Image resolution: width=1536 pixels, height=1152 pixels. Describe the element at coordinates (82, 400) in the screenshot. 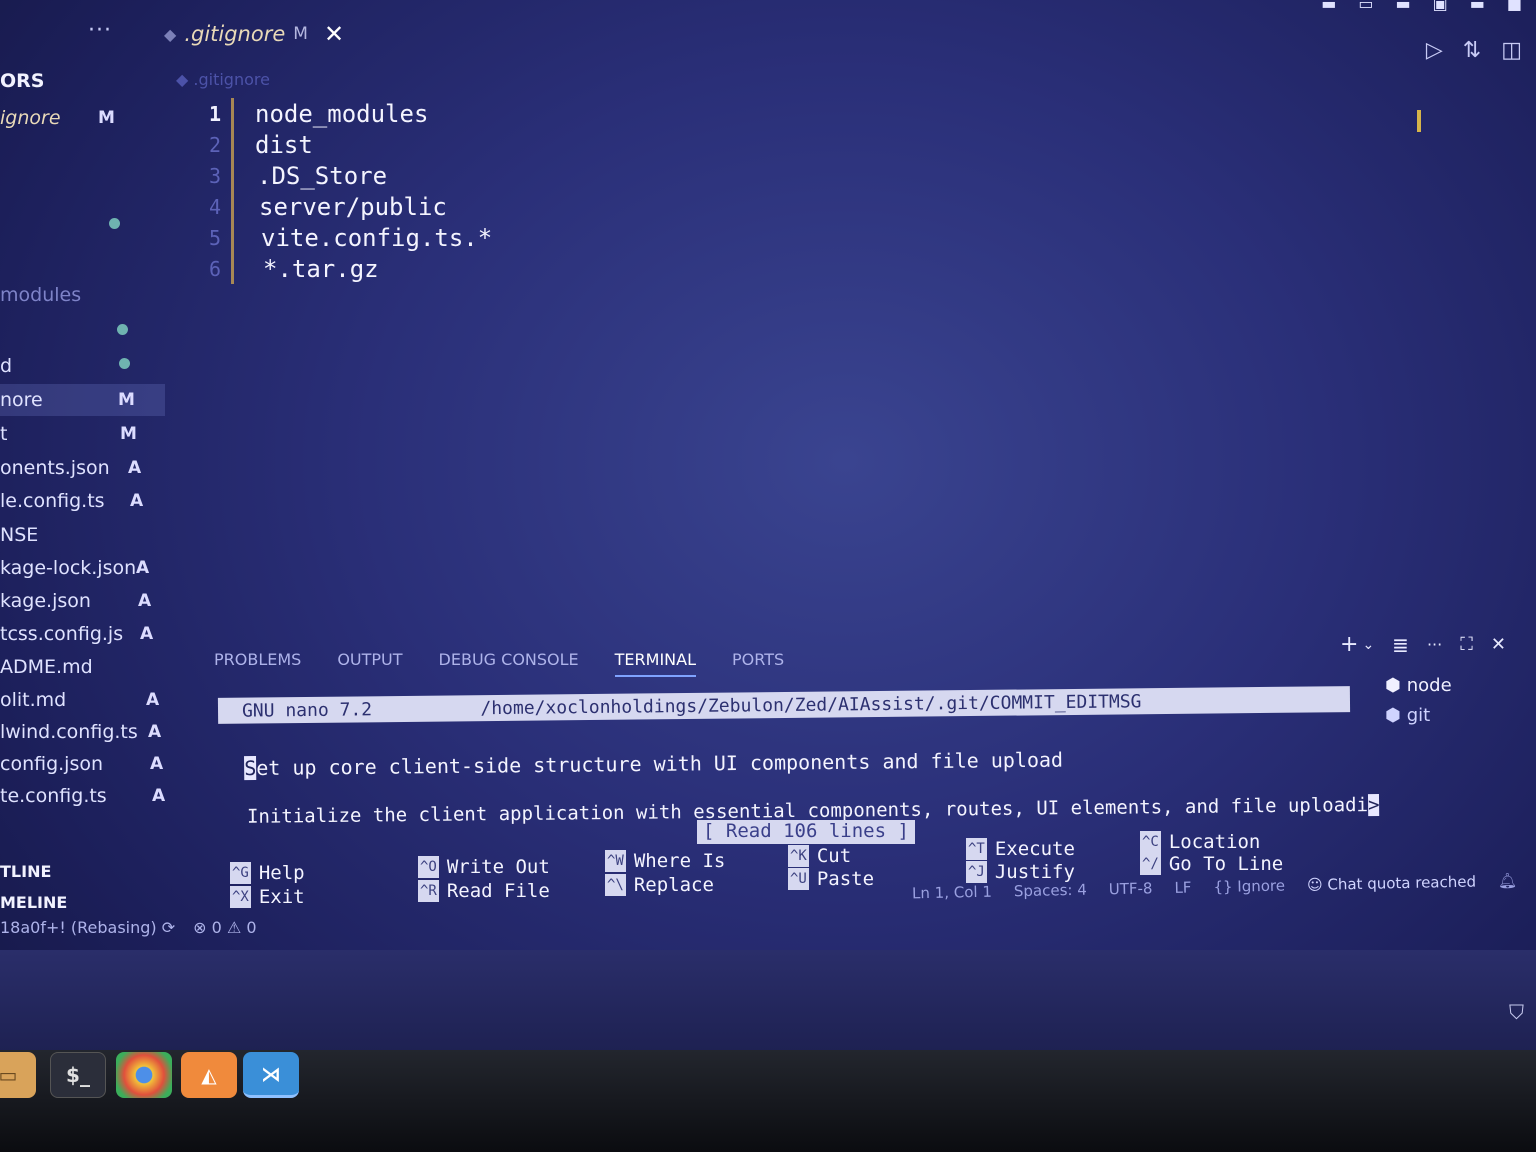

I see `file-item-selected: nore M` at that location.